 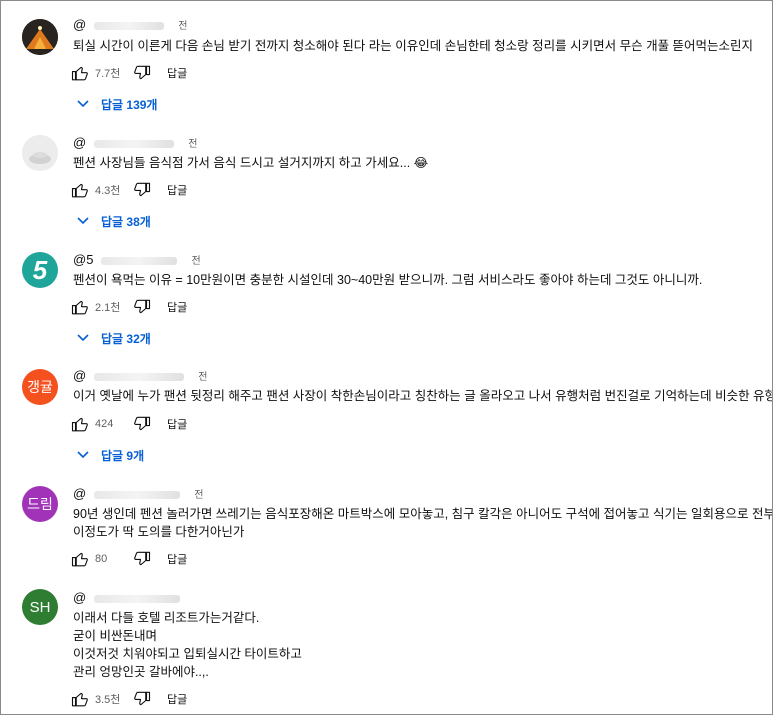 I want to click on view-replies-button: 답글 9개, so click(x=110, y=455).